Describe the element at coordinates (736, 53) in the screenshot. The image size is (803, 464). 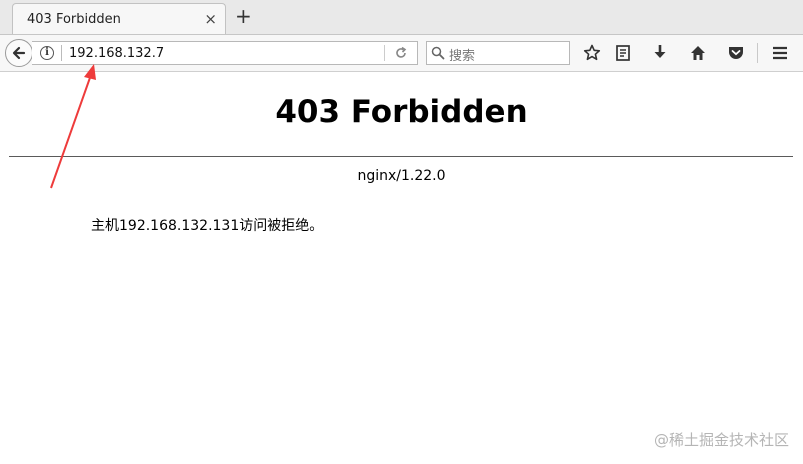
I see `pocket-icon` at that location.